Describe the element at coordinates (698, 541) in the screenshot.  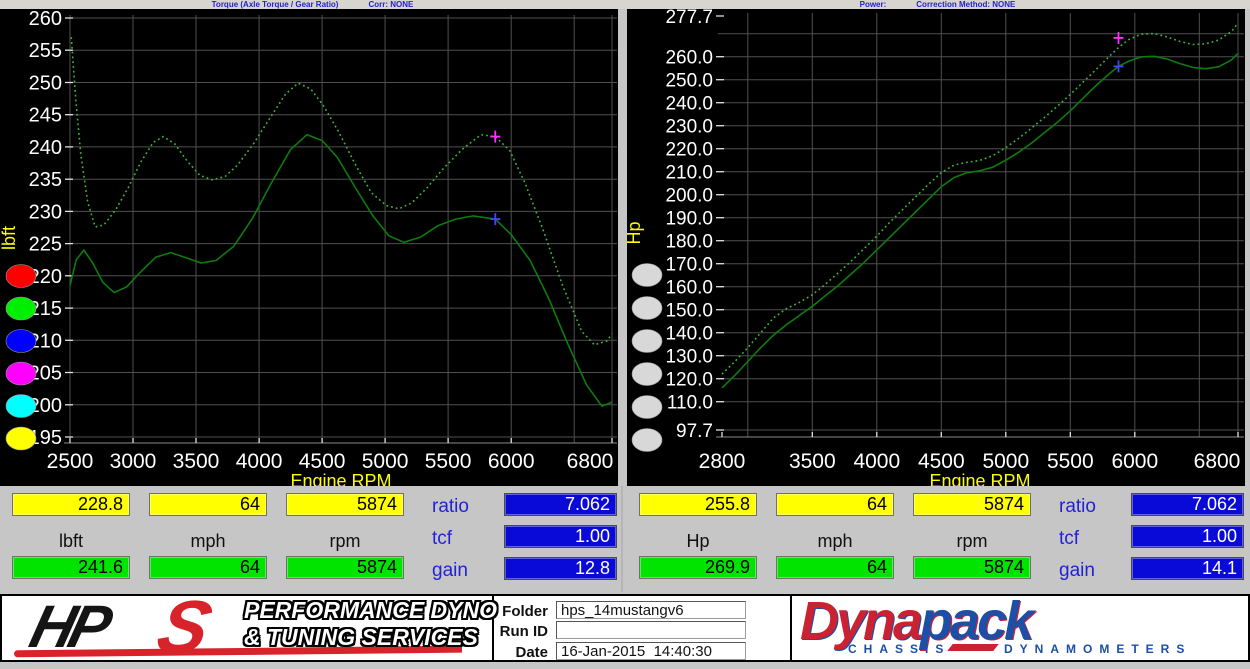
I see `power-unit-label: Hp` at that location.